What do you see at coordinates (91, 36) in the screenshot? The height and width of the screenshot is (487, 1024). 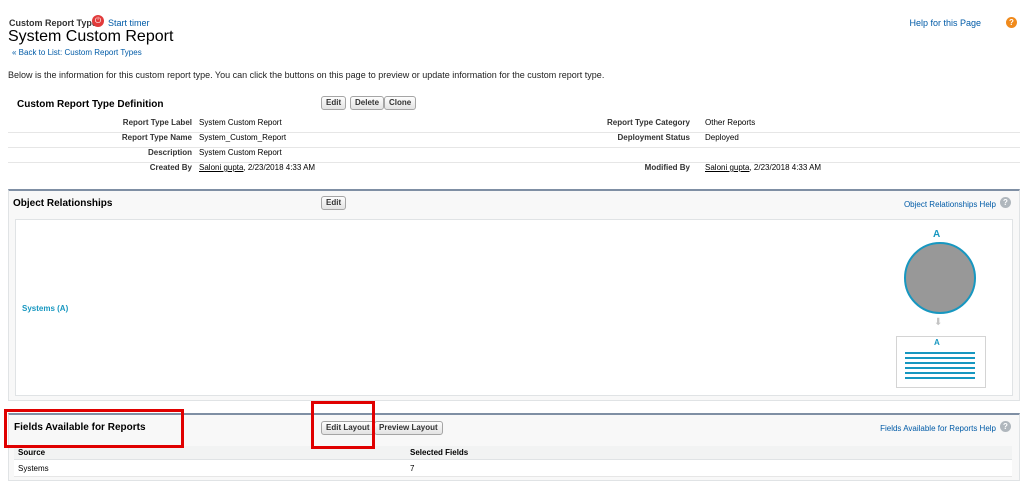 I see `page-title: System Custom Report` at bounding box center [91, 36].